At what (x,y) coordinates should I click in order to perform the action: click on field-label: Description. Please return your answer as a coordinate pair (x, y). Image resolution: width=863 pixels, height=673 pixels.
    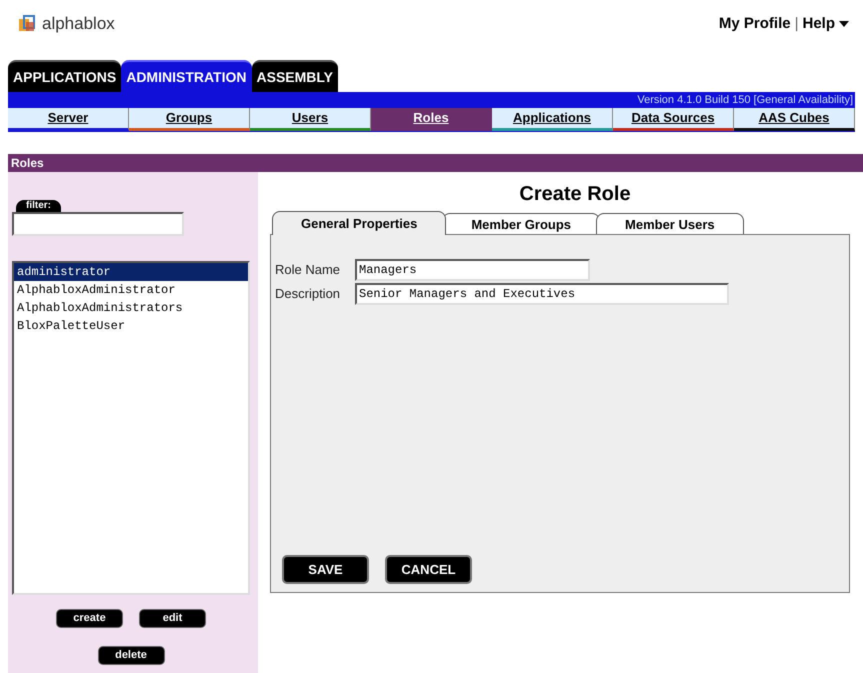
    Looking at the image, I should click on (308, 294).